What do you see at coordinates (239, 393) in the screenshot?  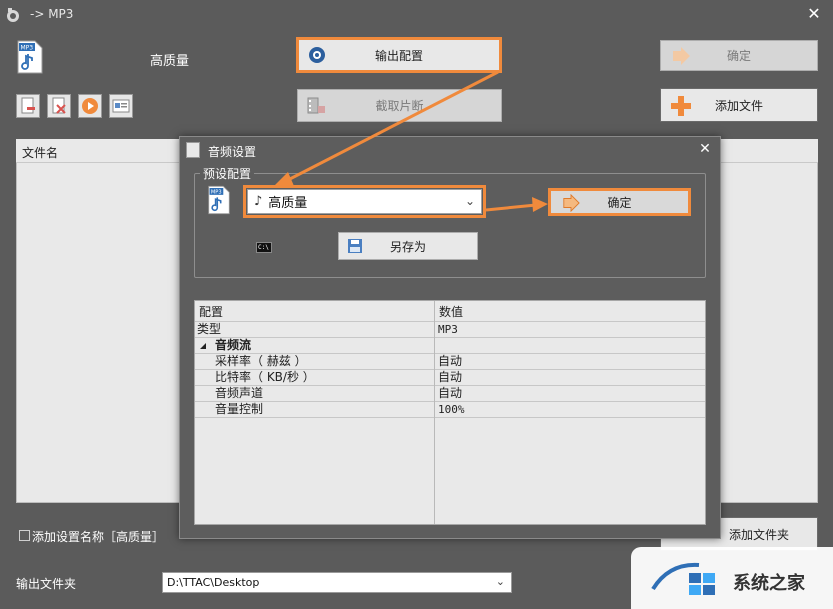 I see `grid-row-name: 音频声道` at bounding box center [239, 393].